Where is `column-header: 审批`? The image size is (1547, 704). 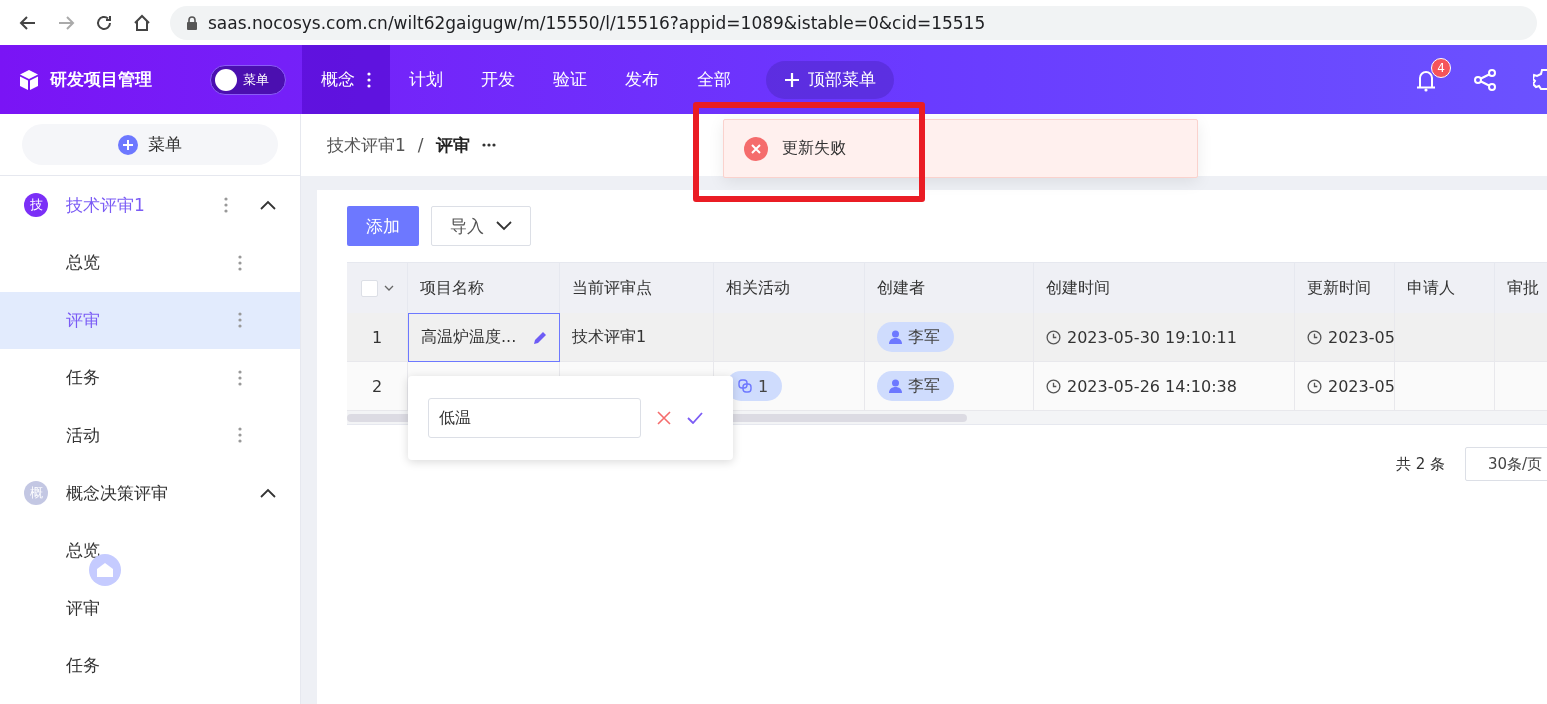
column-header: 审批 is located at coordinates (1521, 288).